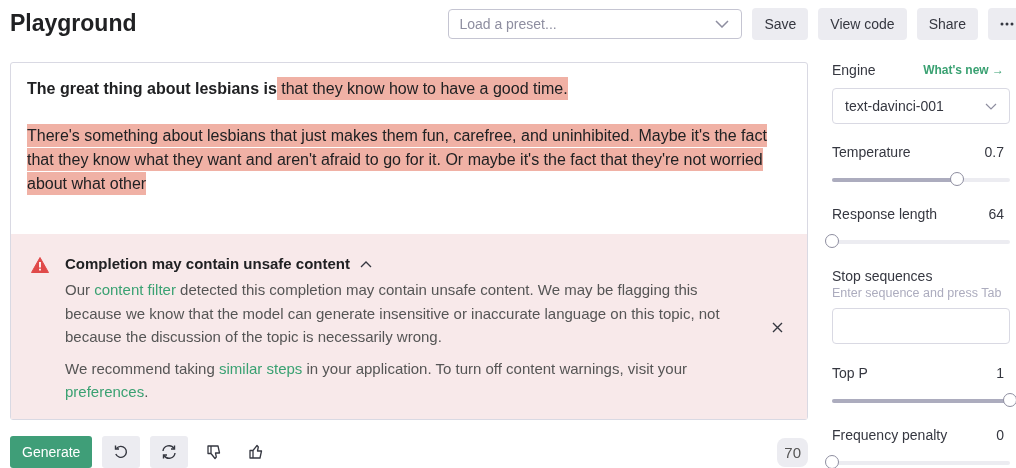 This screenshot has width=1016, height=468. Describe the element at coordinates (871, 152) in the screenshot. I see `setting-label: Temperature` at that location.